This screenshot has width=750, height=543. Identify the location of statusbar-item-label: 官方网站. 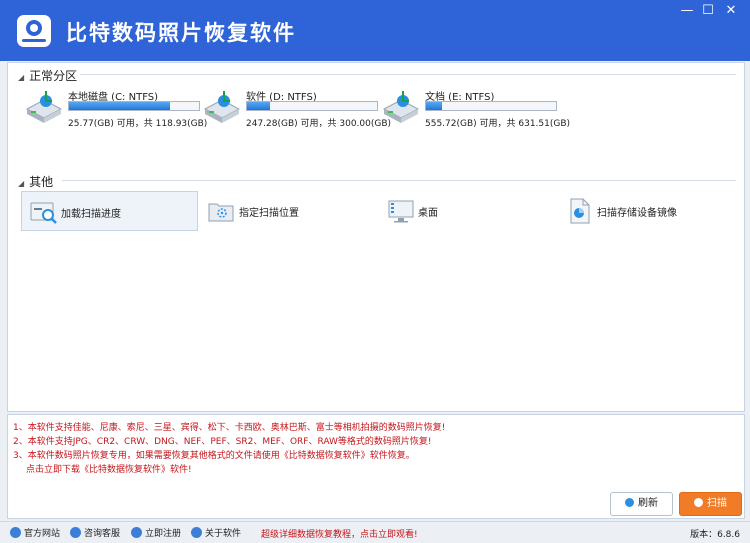
(42, 534).